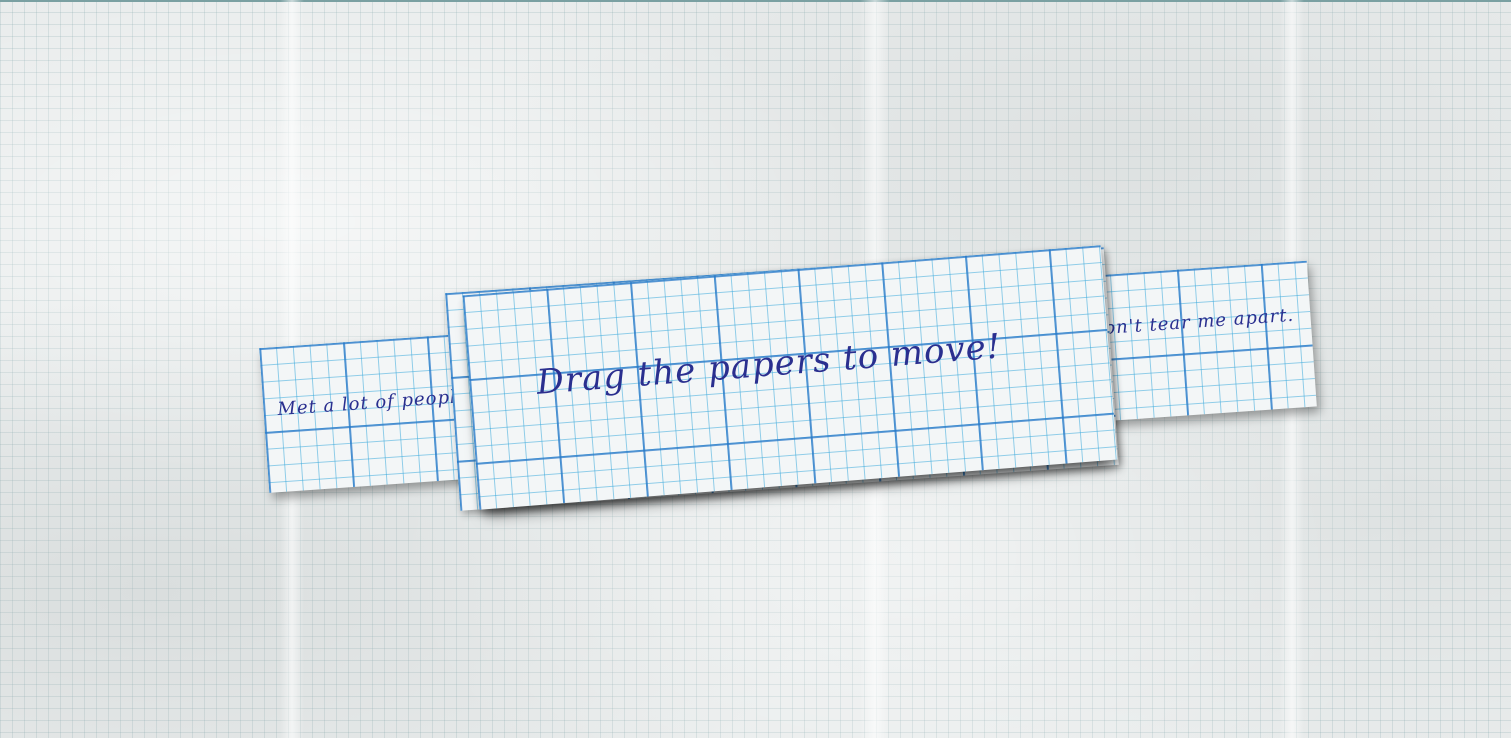  What do you see at coordinates (1194, 322) in the screenshot?
I see `paper-note-text: Don't tear me apart.` at bounding box center [1194, 322].